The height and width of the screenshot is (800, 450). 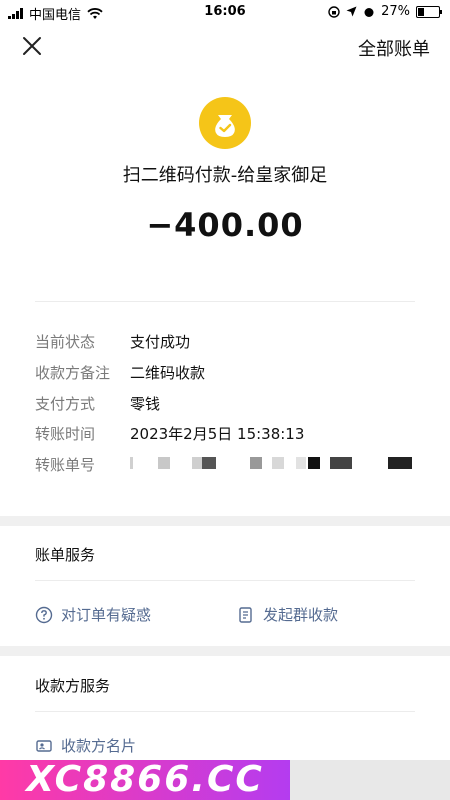 I want to click on detail-value-status: 支付成功, so click(x=160, y=342).